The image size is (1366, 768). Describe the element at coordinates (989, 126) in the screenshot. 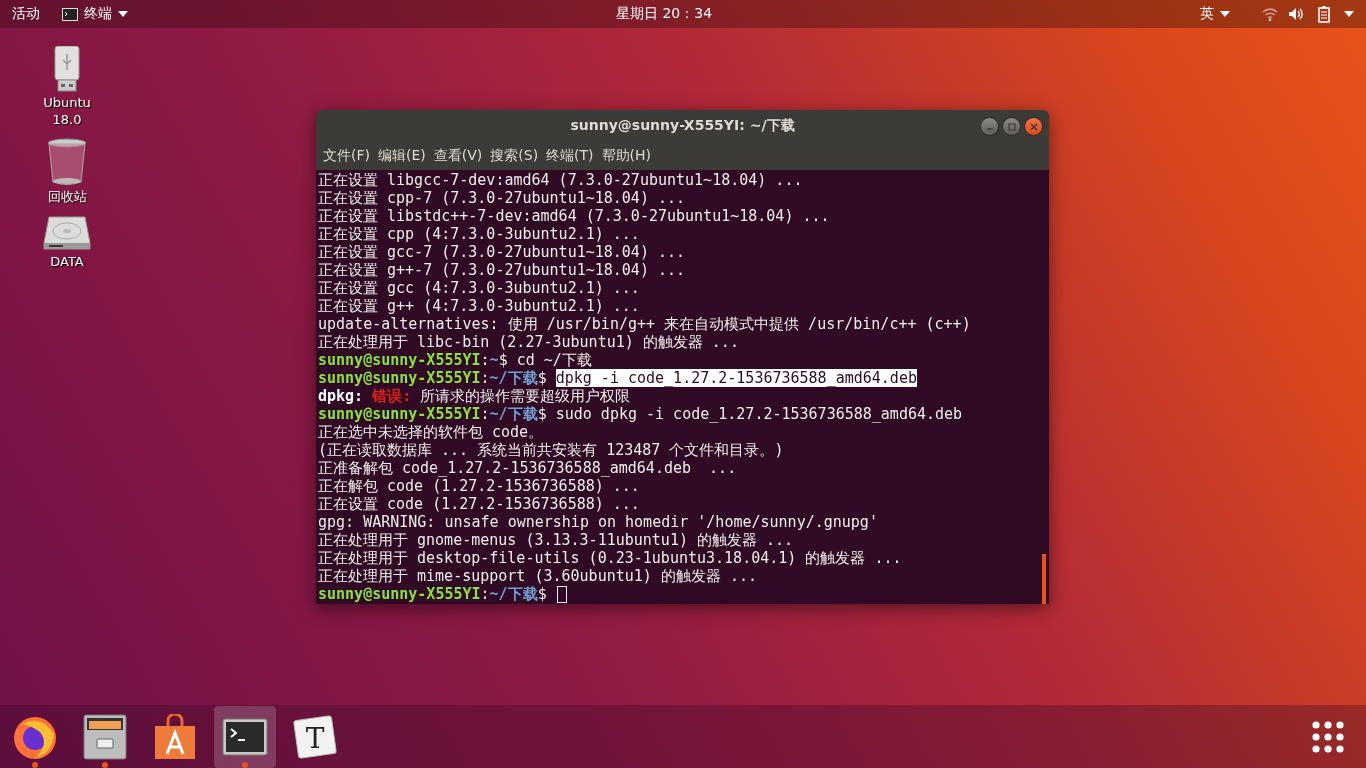

I see `minimize-button` at that location.